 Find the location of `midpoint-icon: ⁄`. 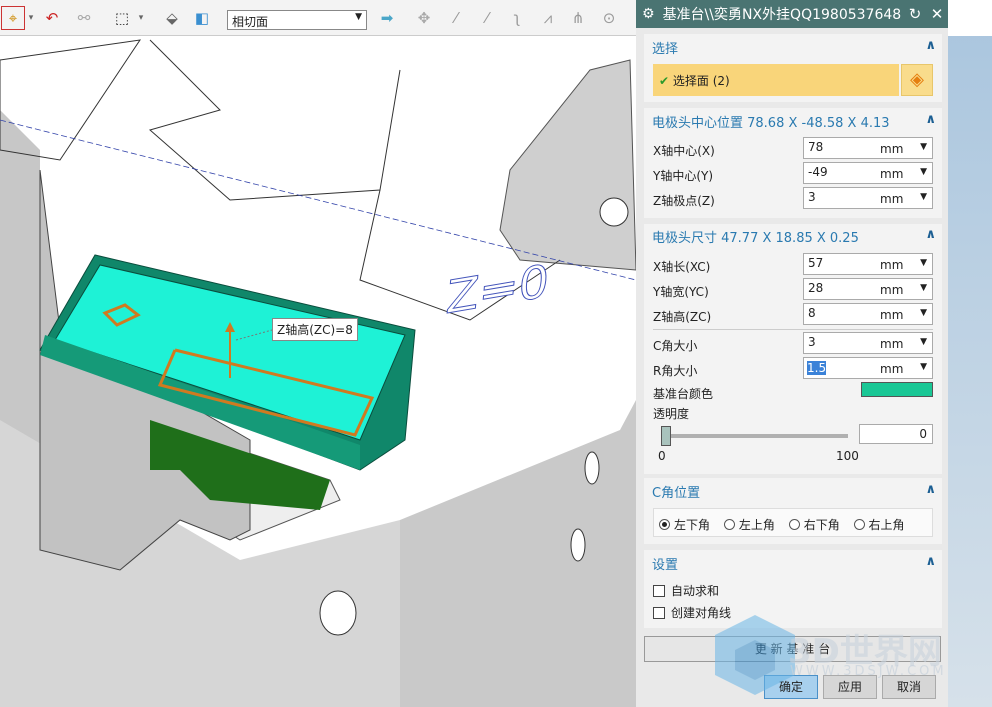

midpoint-icon: ⁄ is located at coordinates (487, 18).